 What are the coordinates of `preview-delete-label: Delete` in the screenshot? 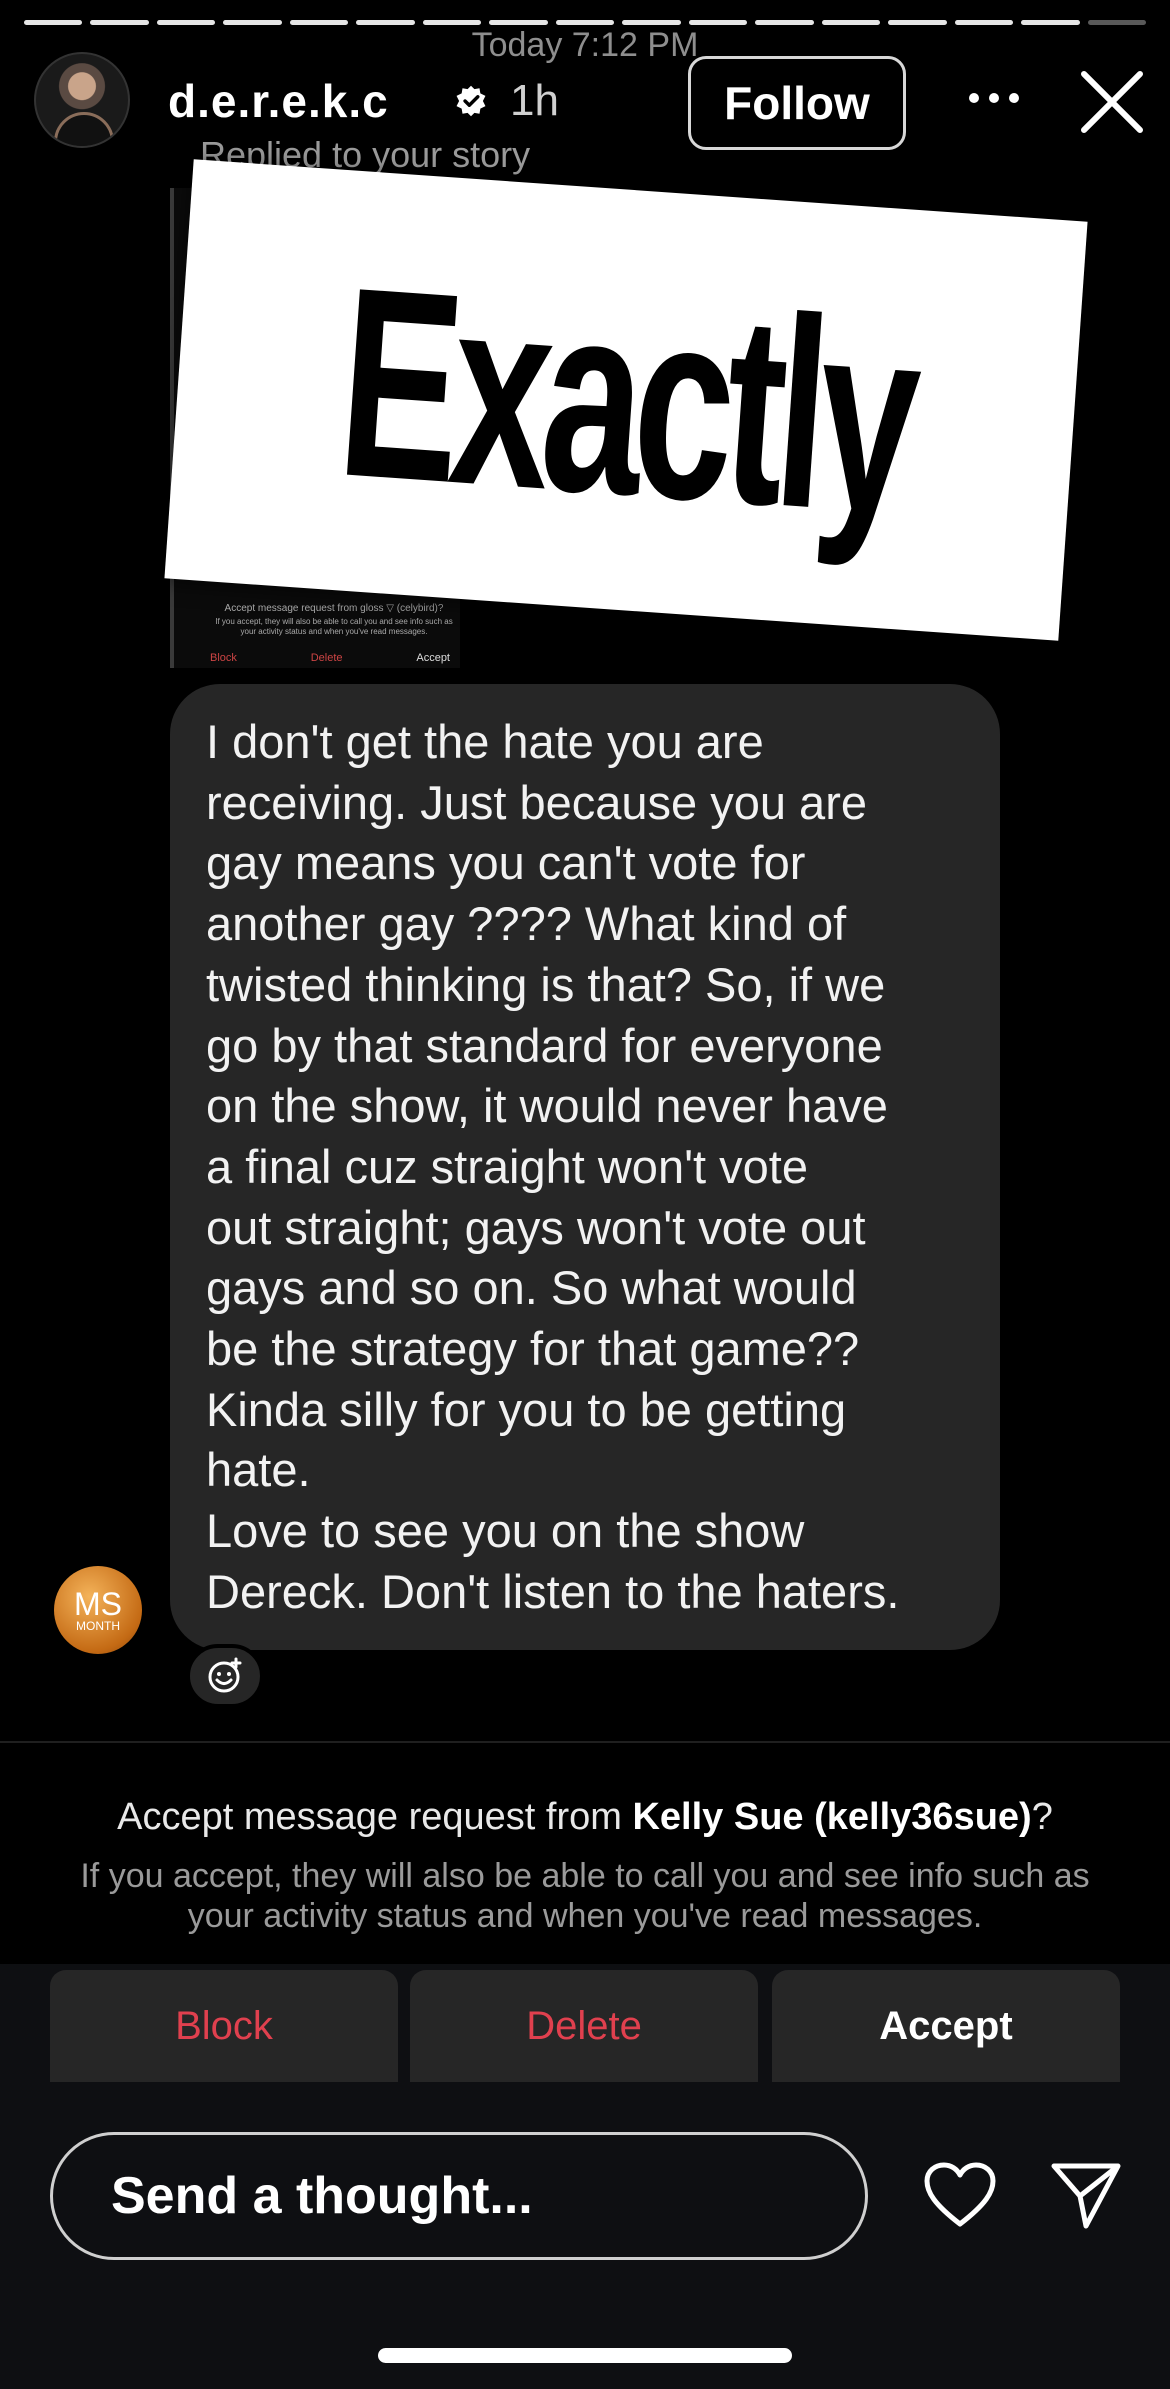 It's located at (326, 658).